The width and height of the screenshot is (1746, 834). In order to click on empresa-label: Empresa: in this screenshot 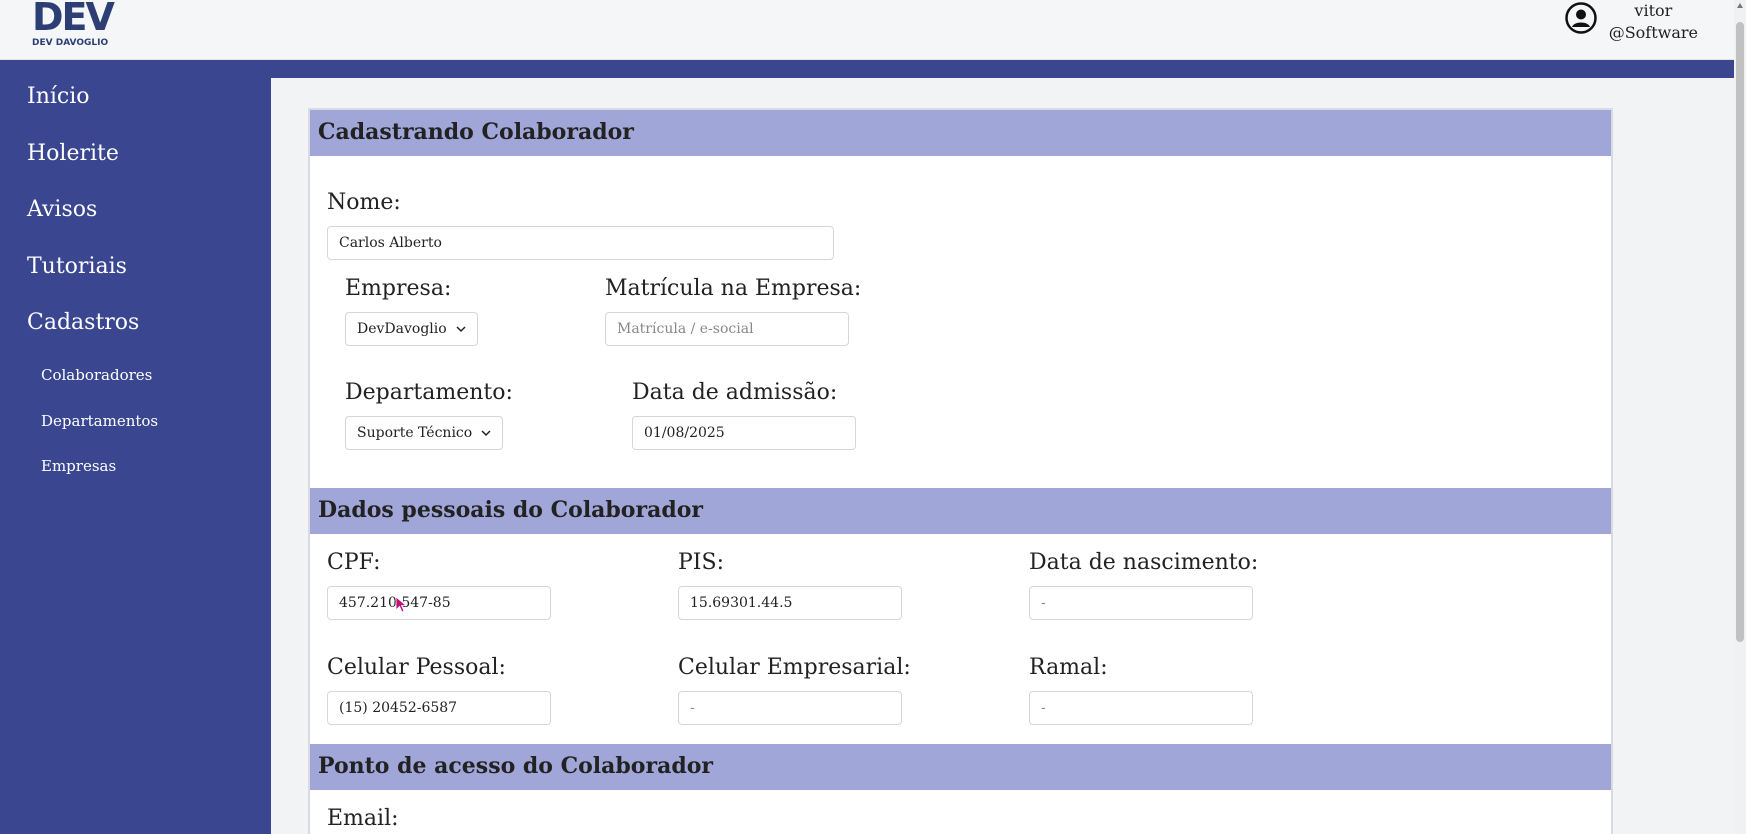, I will do `click(398, 288)`.